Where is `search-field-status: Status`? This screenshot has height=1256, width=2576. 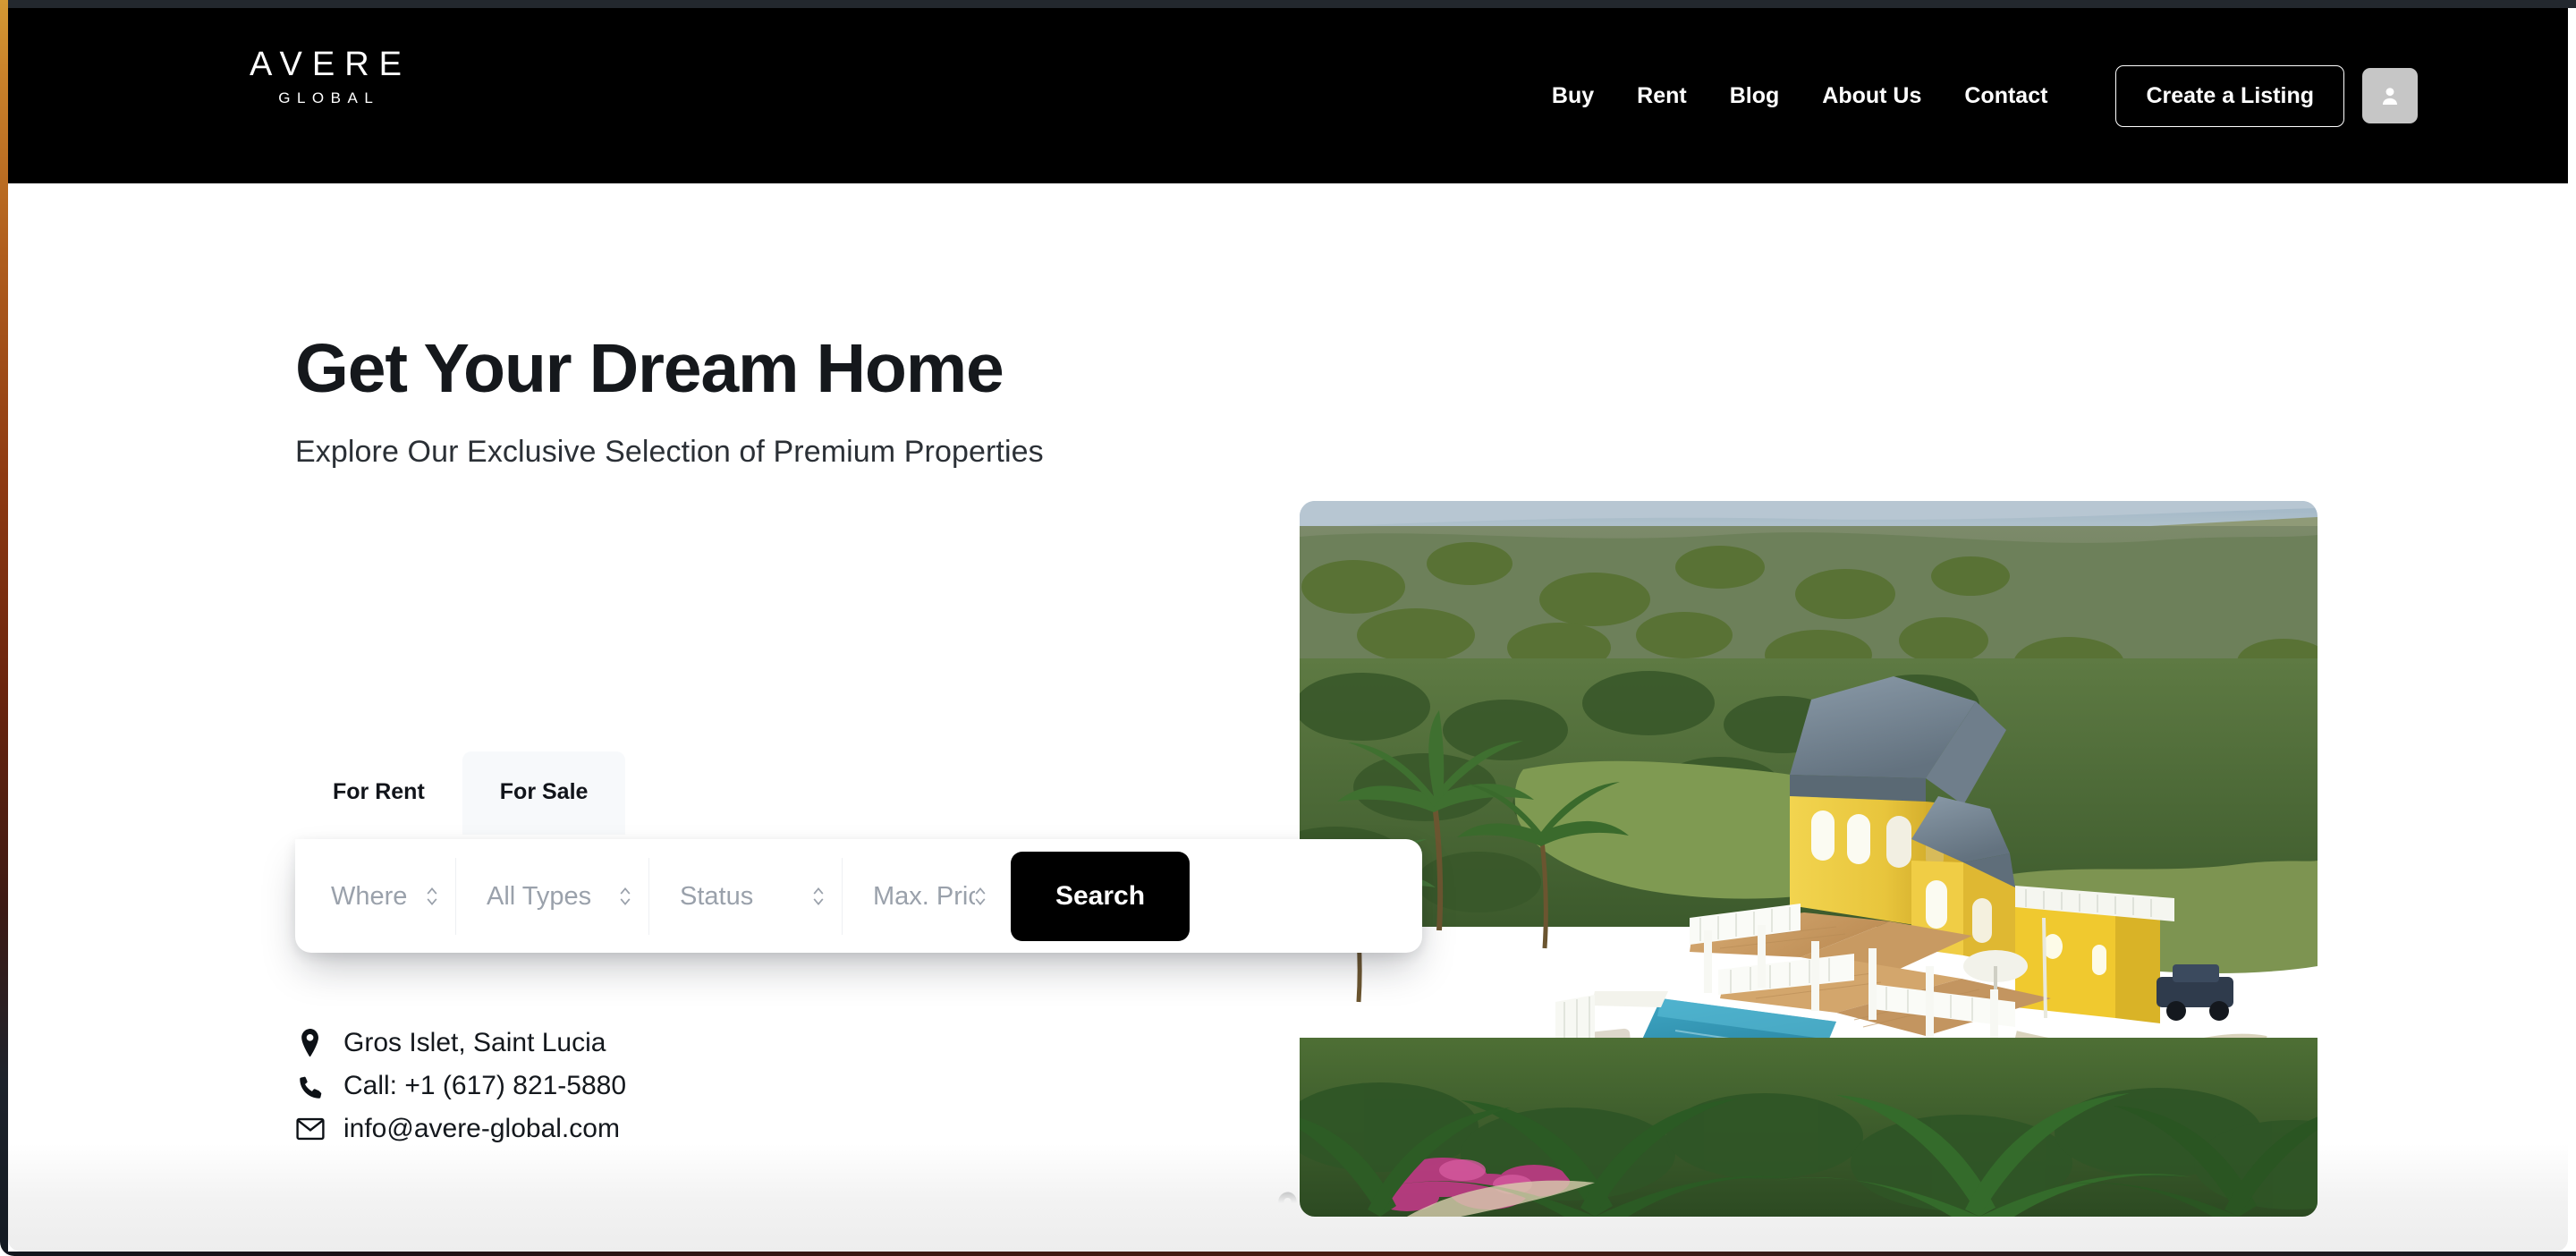 search-field-status: Status is located at coordinates (746, 896).